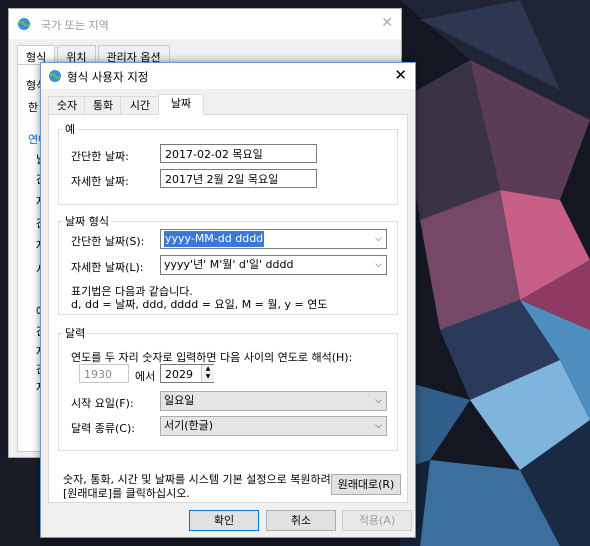  I want to click on long-date-example-label: 자세한 날짜:, so click(100, 181).